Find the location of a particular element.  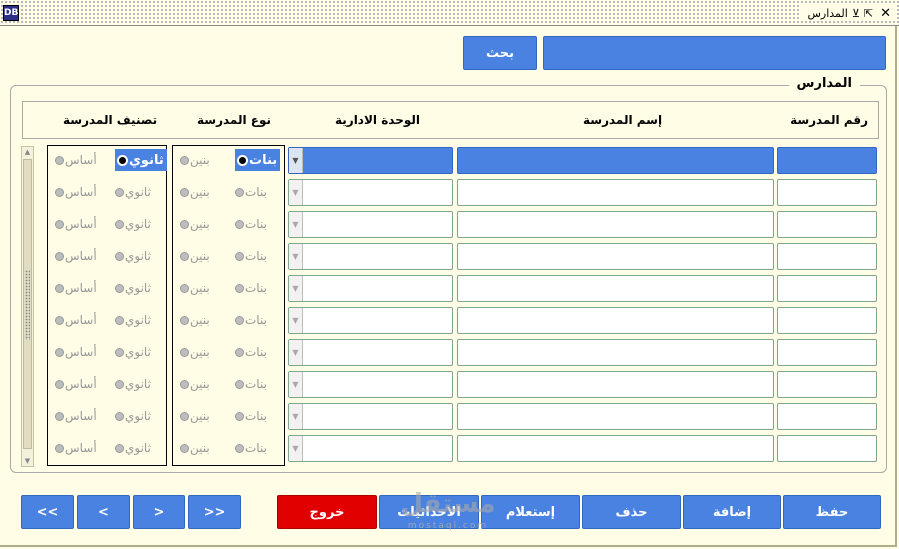

first-record-button: >> is located at coordinates (214, 512).